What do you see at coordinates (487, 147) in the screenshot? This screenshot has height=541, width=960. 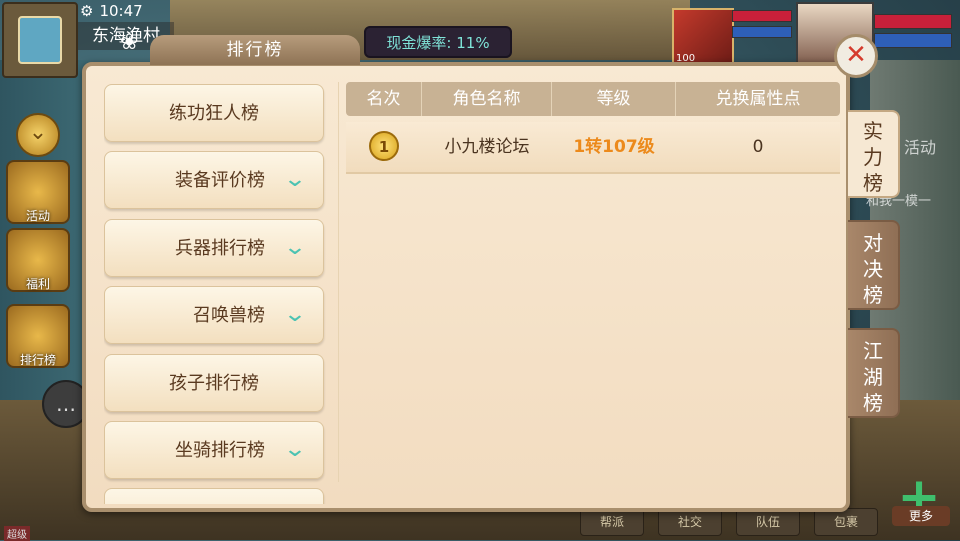 I see `name-cell: 小九楼论坛` at bounding box center [487, 147].